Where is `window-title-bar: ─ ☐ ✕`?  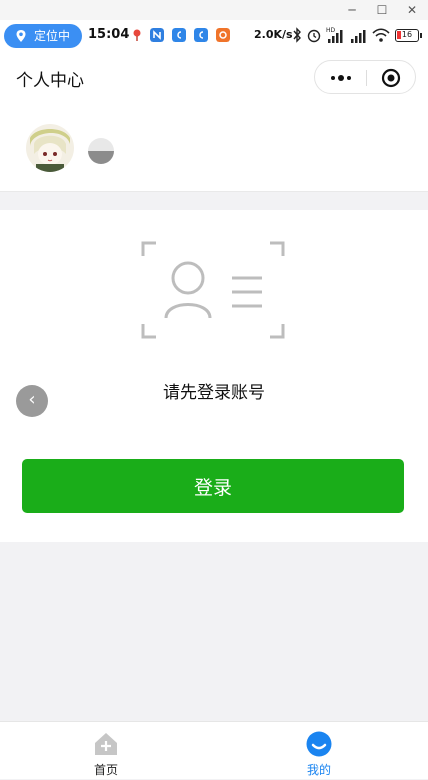
window-title-bar: ─ ☐ ✕ is located at coordinates (214, 10).